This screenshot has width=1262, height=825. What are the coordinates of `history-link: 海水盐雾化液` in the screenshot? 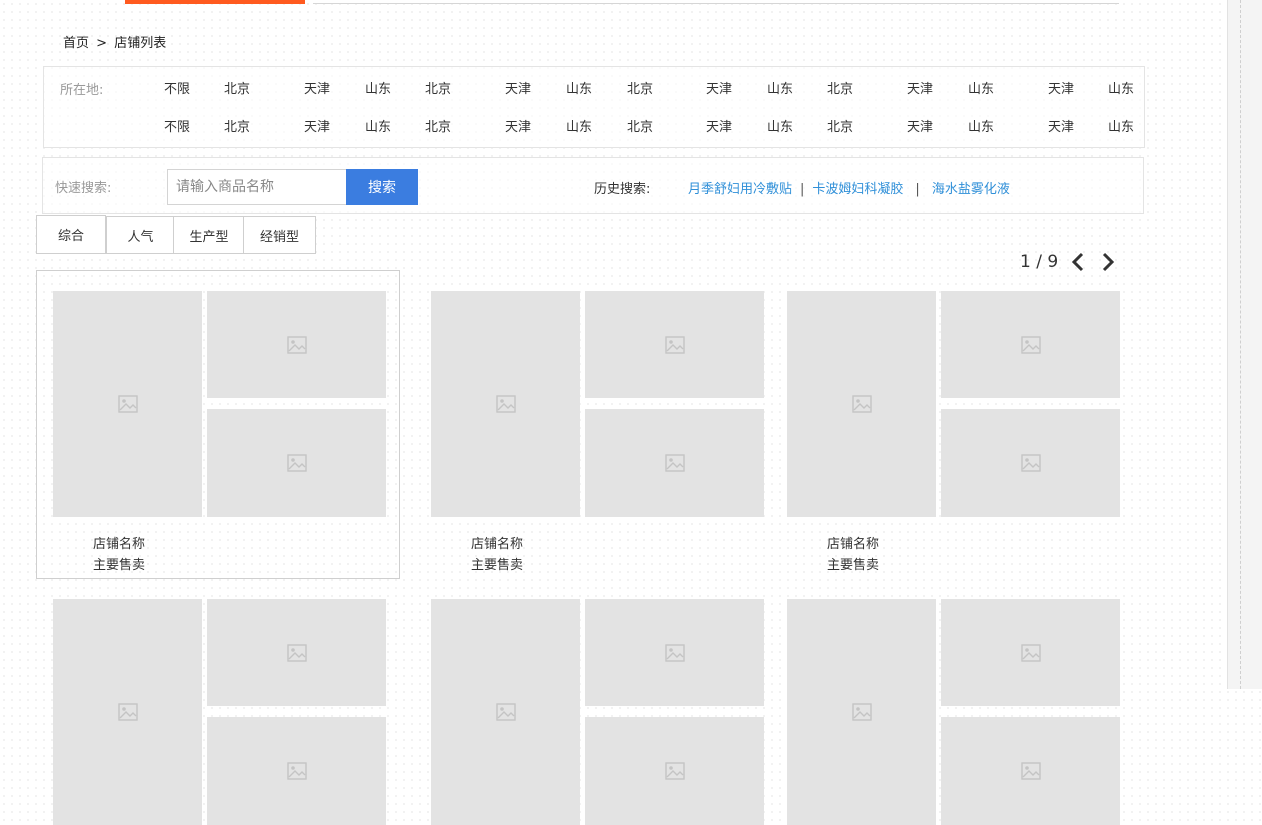 It's located at (971, 189).